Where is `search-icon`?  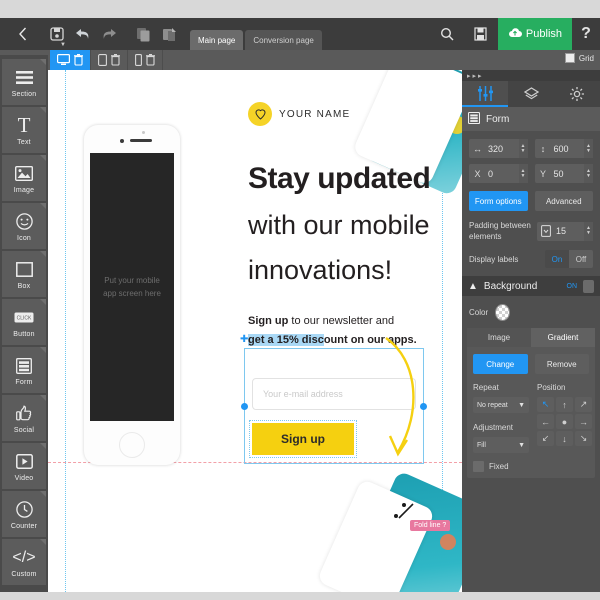
search-icon is located at coordinates (447, 34).